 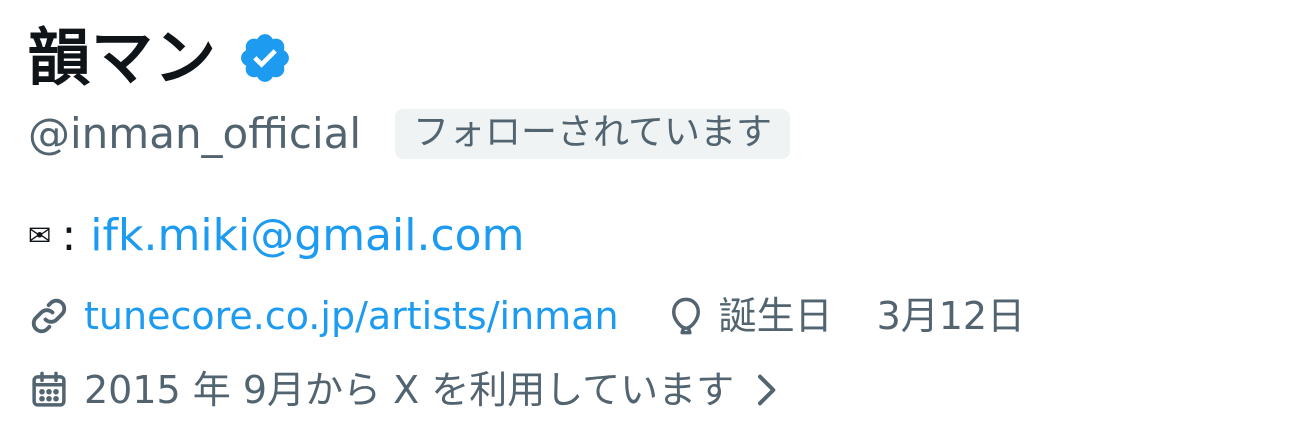 What do you see at coordinates (845, 316) in the screenshot?
I see `birthday: 誕生日 3月12日` at bounding box center [845, 316].